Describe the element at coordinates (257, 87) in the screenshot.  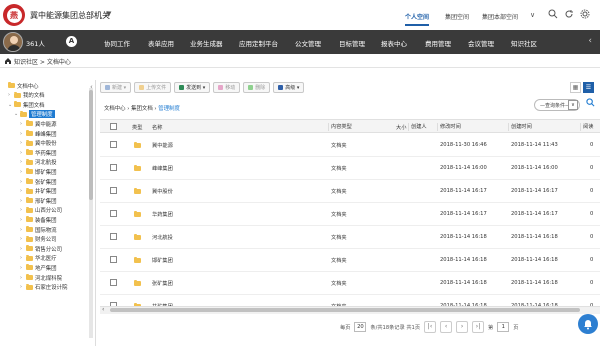
I see `toolbar-button: 删除` at that location.